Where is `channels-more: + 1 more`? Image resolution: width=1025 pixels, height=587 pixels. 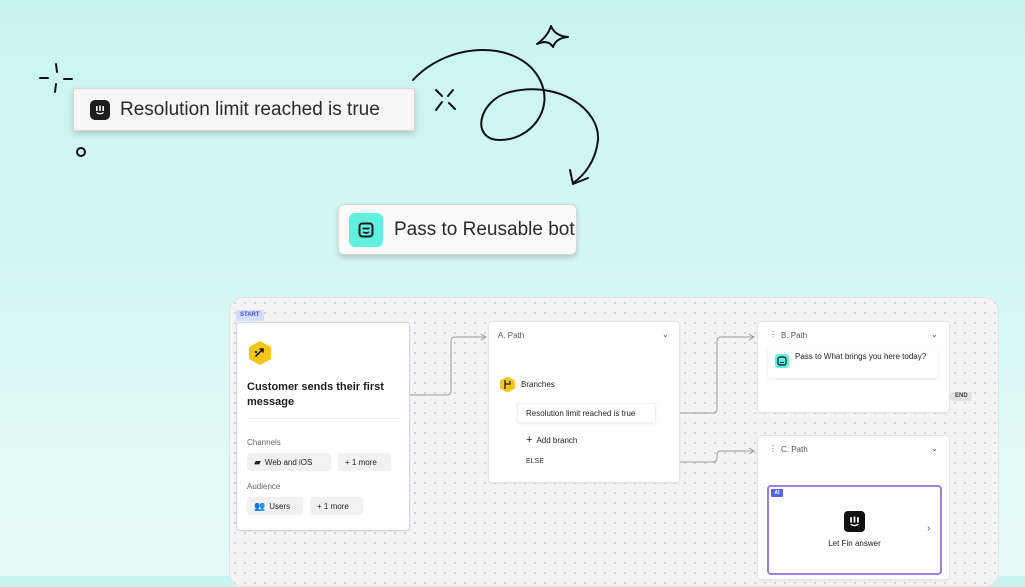
channels-more: + 1 more is located at coordinates (361, 462).